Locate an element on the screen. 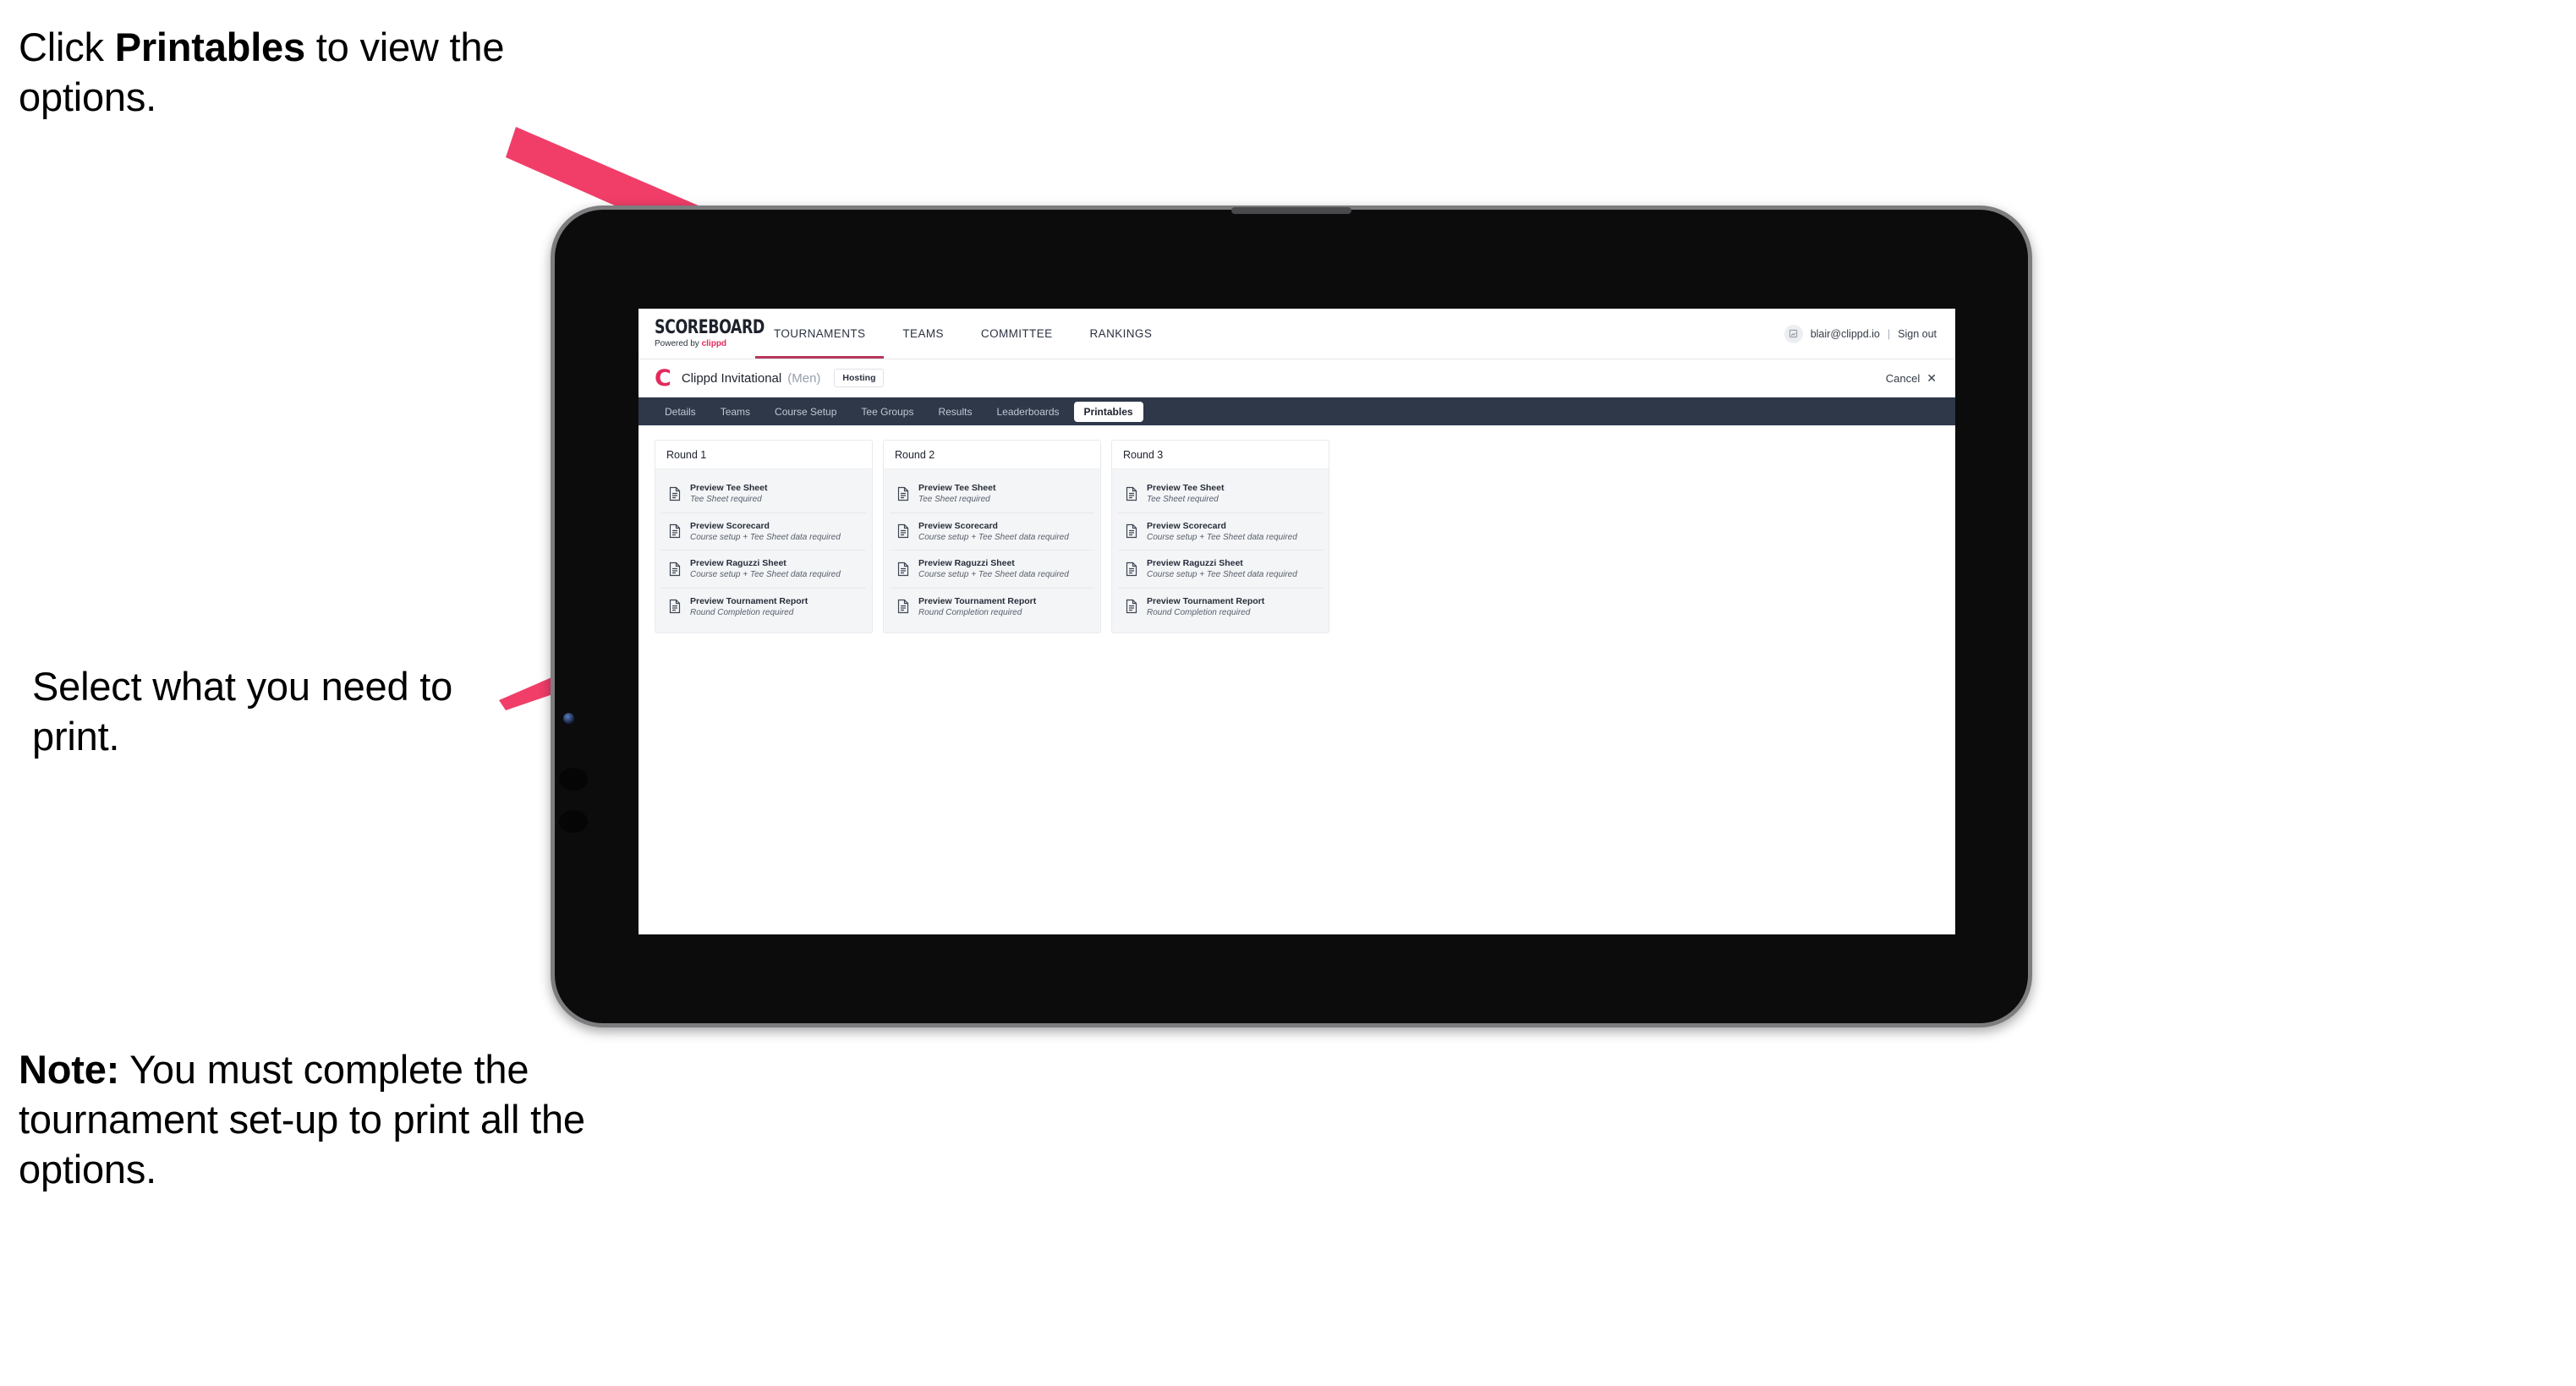 The width and height of the screenshot is (2576, 1386). tab-printables: Printables is located at coordinates (1108, 411).